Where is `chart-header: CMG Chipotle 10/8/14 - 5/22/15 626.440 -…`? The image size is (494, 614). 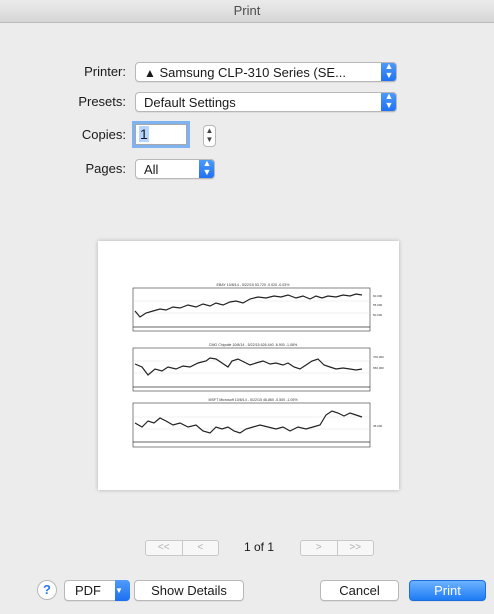 chart-header: CMG Chipotle 10/8/14 - 5/22/15 626.440 -… is located at coordinates (253, 345).